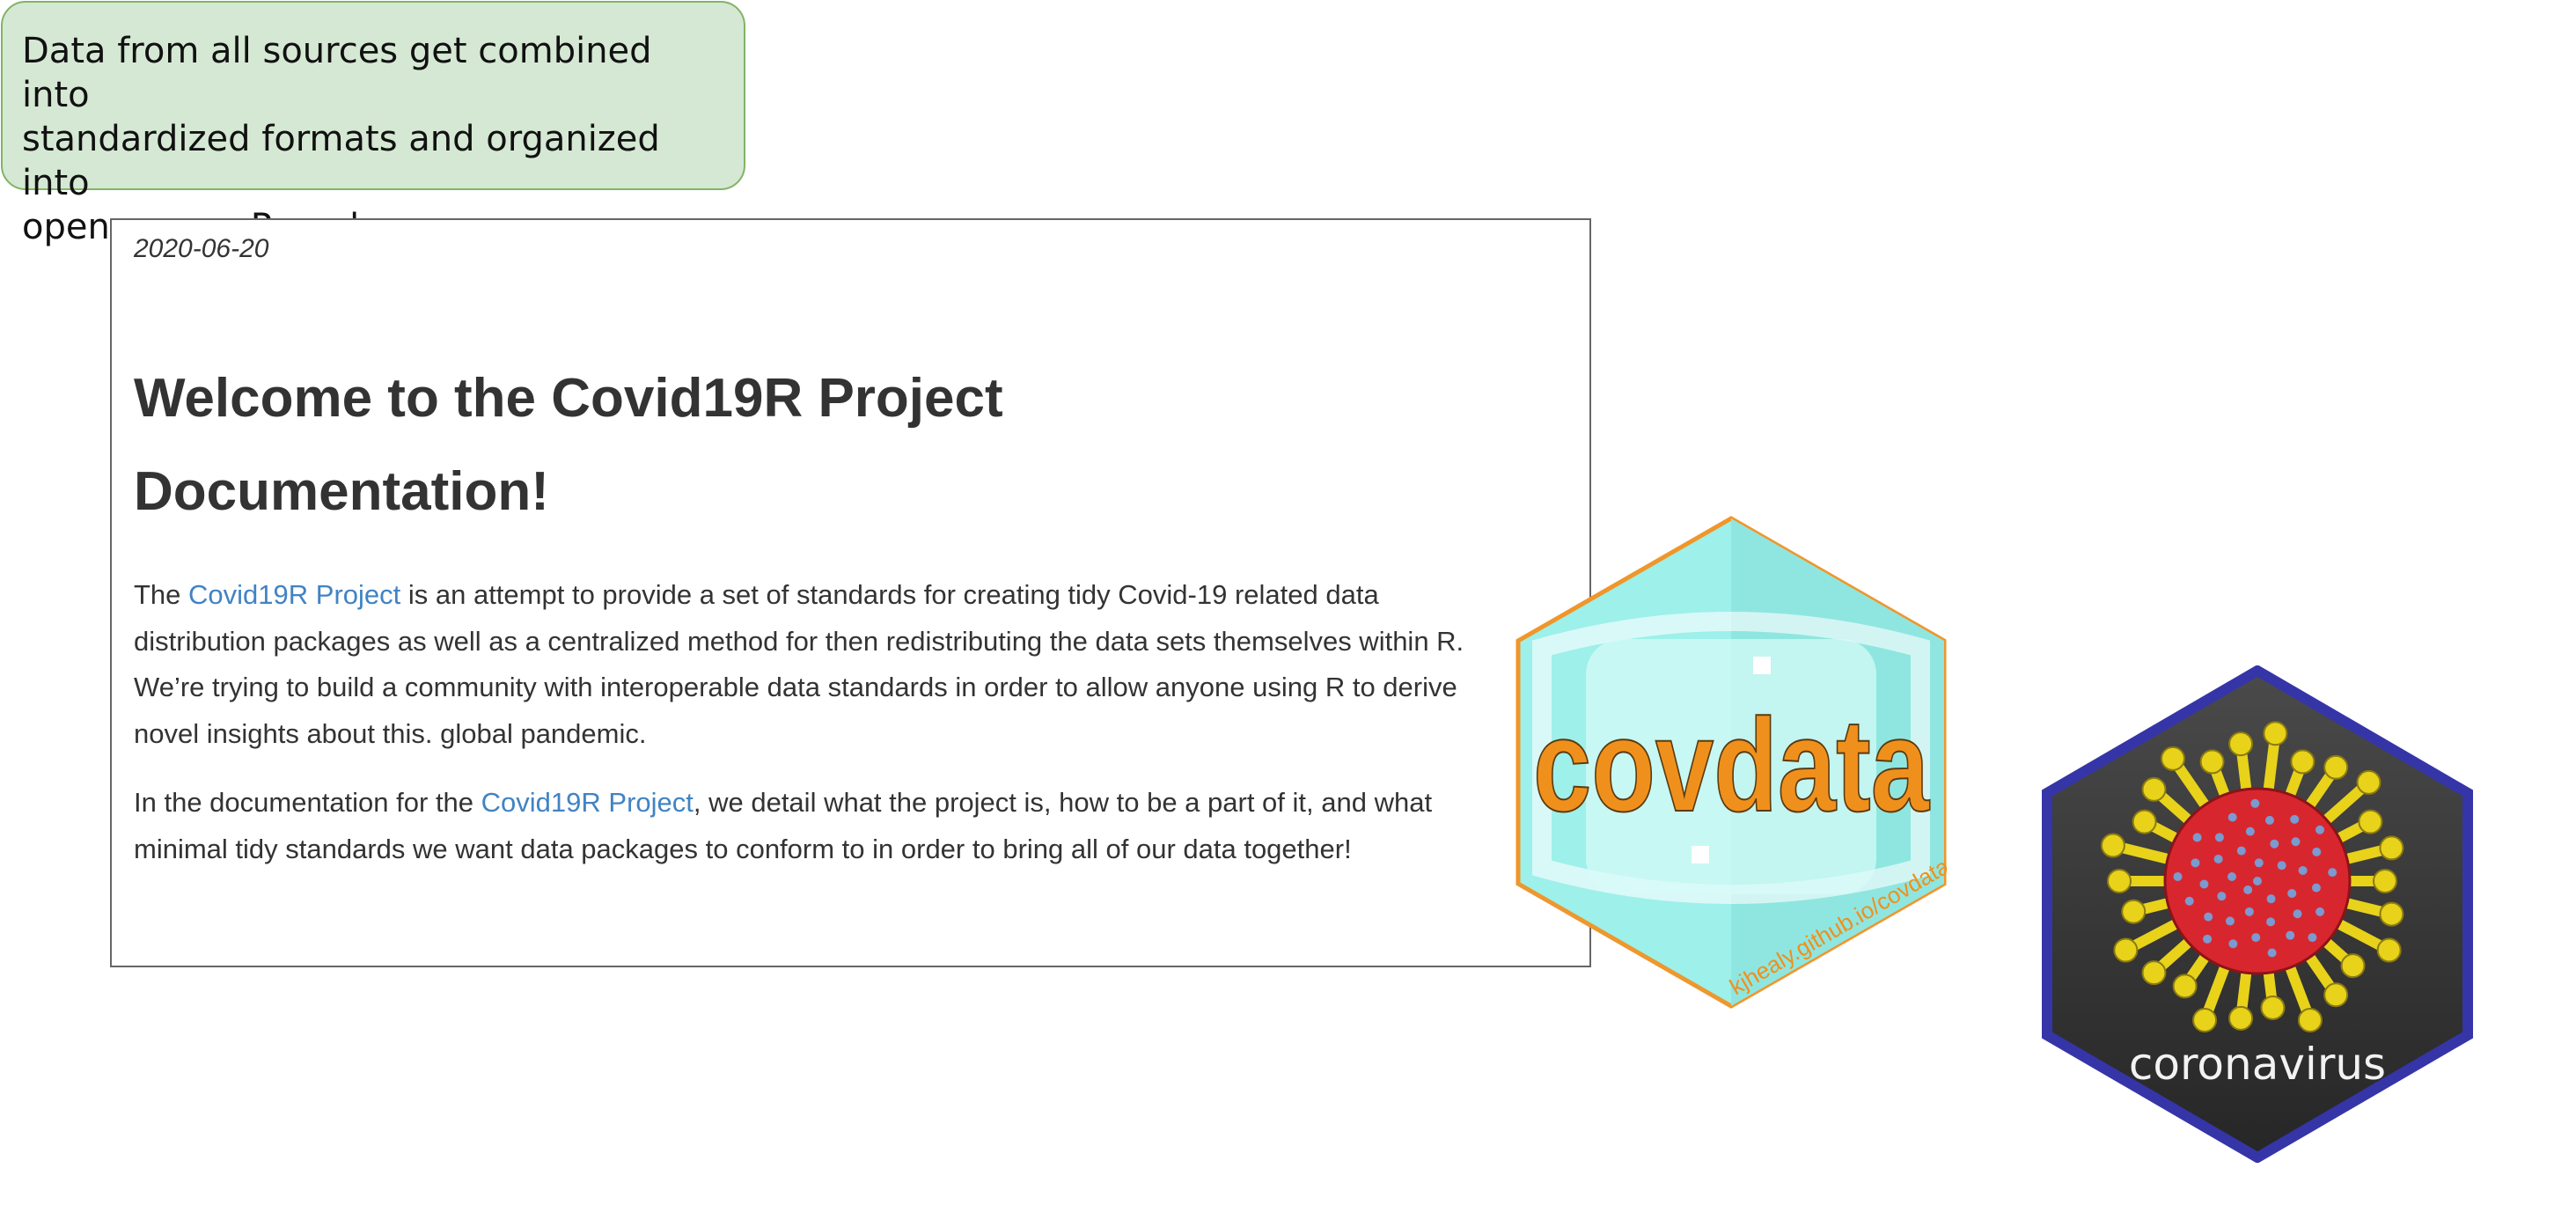  I want to click on doc-date: 2020-06-20, so click(201, 248).